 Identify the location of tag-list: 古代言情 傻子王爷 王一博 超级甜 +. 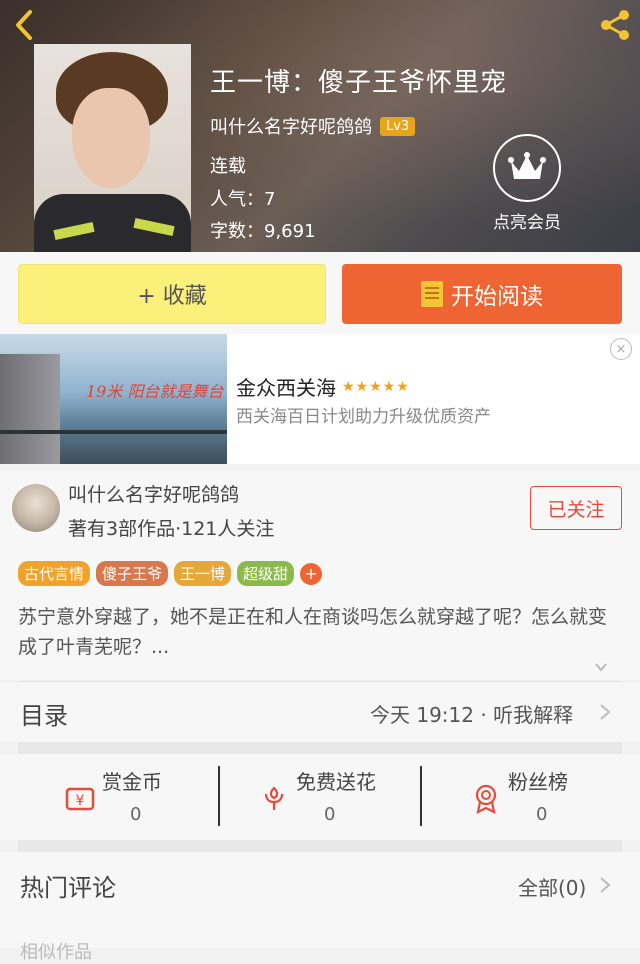
(170, 573).